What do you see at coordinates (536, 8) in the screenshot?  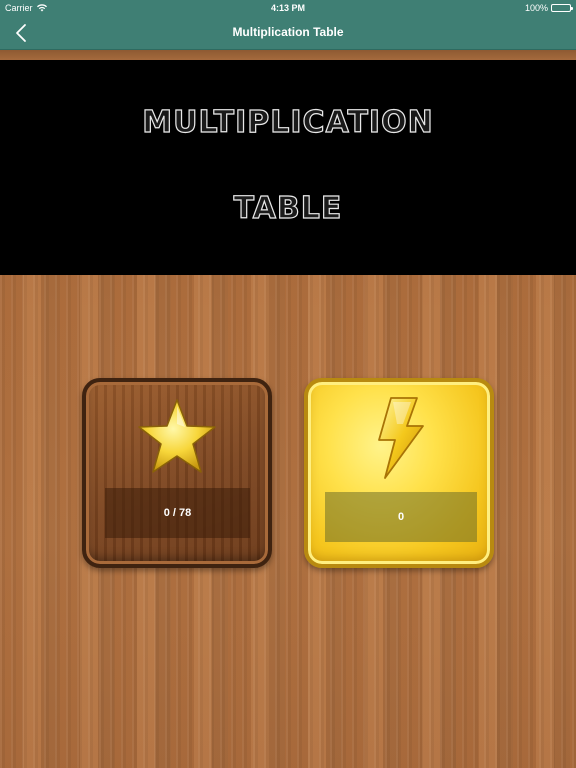 I see `battery-percent: 100%` at bounding box center [536, 8].